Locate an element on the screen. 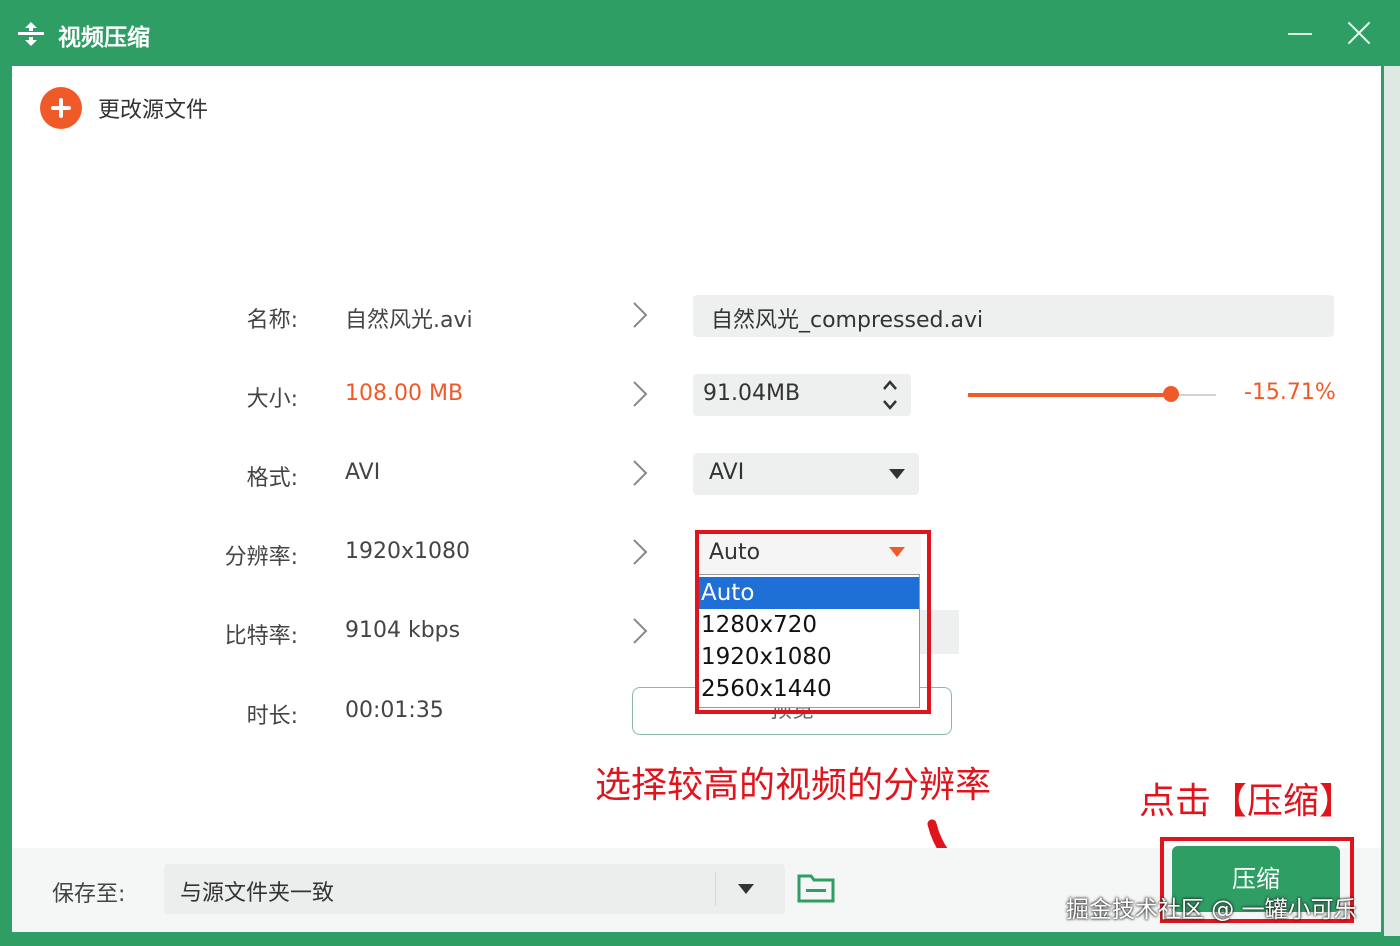 Image resolution: width=1400 pixels, height=946 pixels. output-name-field: 自然风光_compressed.avi is located at coordinates (1013, 316).